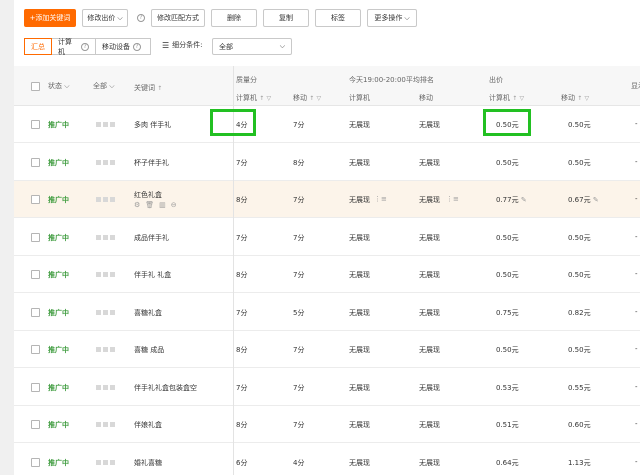 This screenshot has width=640, height=475. Describe the element at coordinates (579, 463) in the screenshot. I see `bid-mobile: 1.13元` at that location.